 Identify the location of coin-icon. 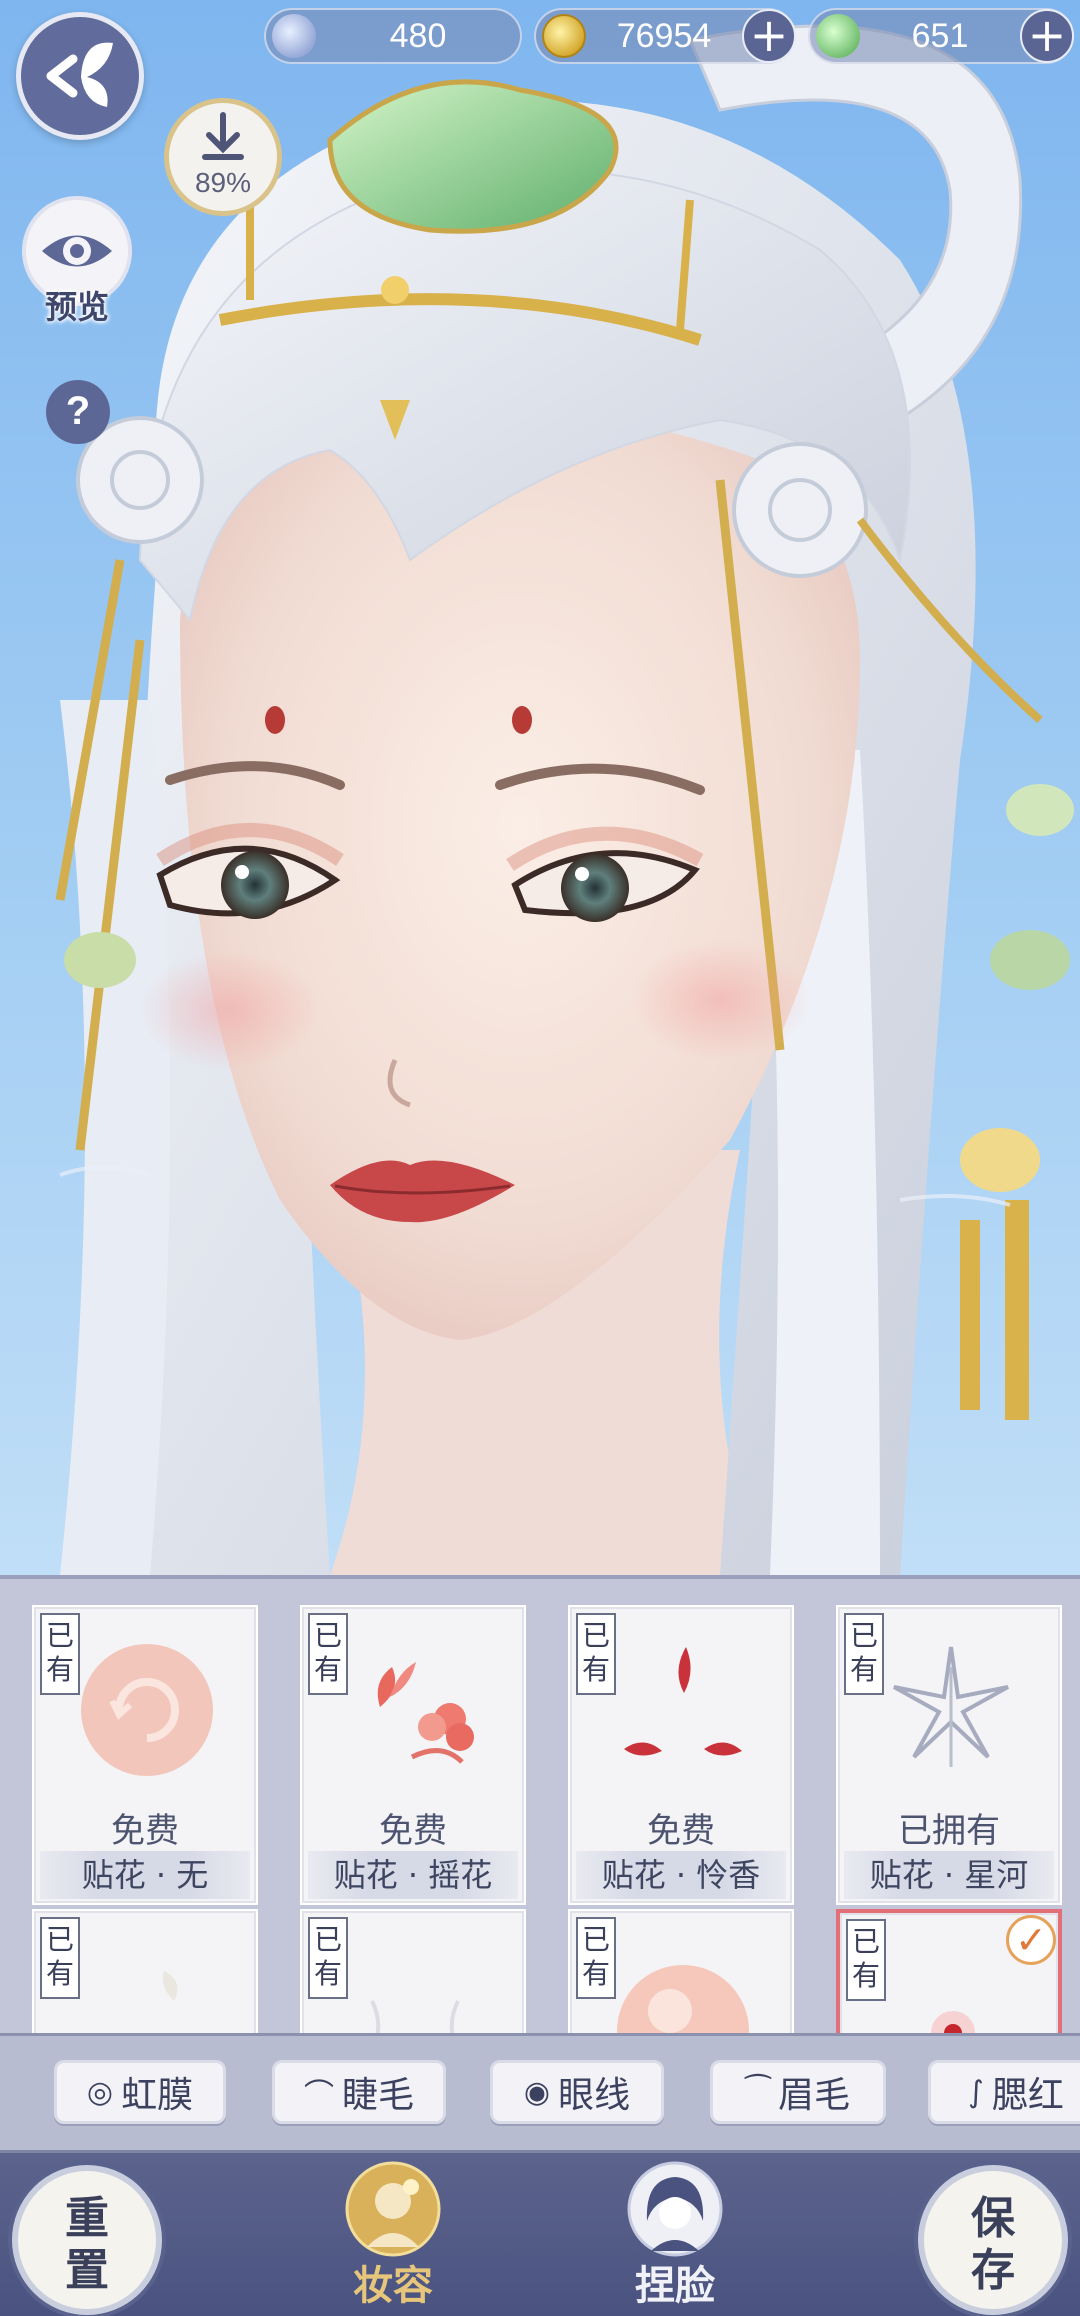
(564, 36).